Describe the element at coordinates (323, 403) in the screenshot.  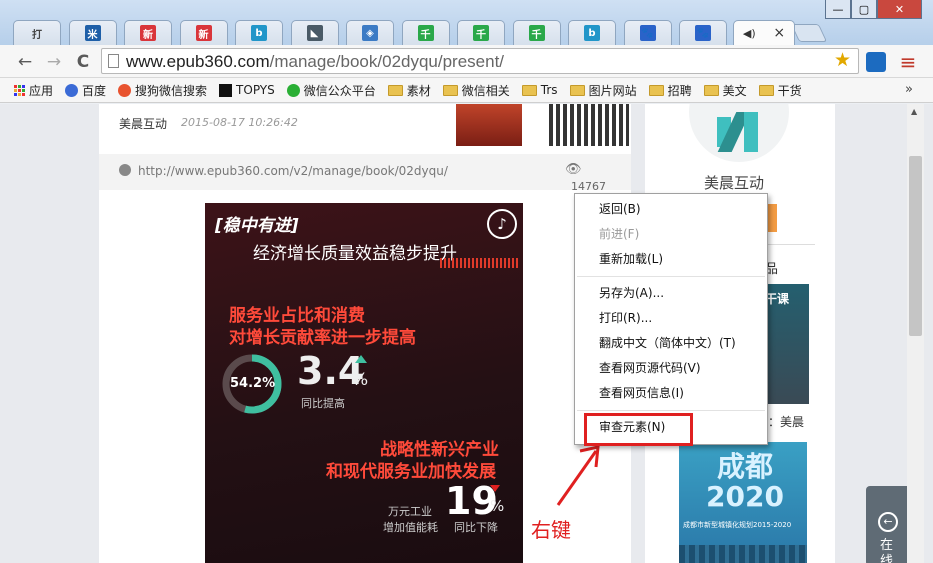
I see `stat1-desc: 同比提高` at that location.